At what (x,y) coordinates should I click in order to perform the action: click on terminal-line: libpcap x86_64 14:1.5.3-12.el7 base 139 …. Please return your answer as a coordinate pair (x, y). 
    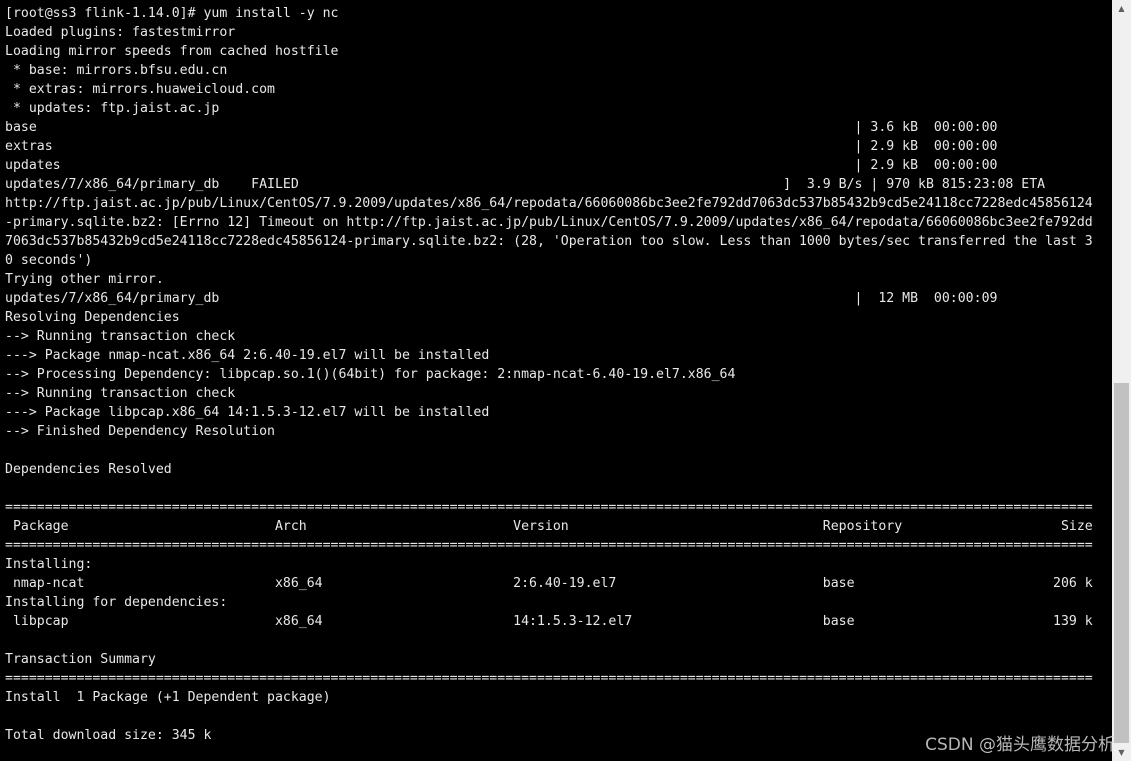
    Looking at the image, I should click on (549, 621).